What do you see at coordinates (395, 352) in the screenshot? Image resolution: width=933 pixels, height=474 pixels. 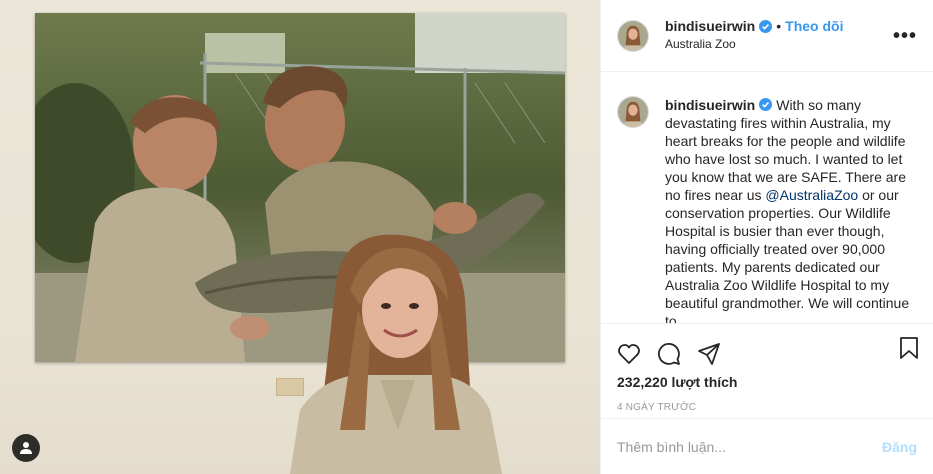 I see `person-in-photo` at bounding box center [395, 352].